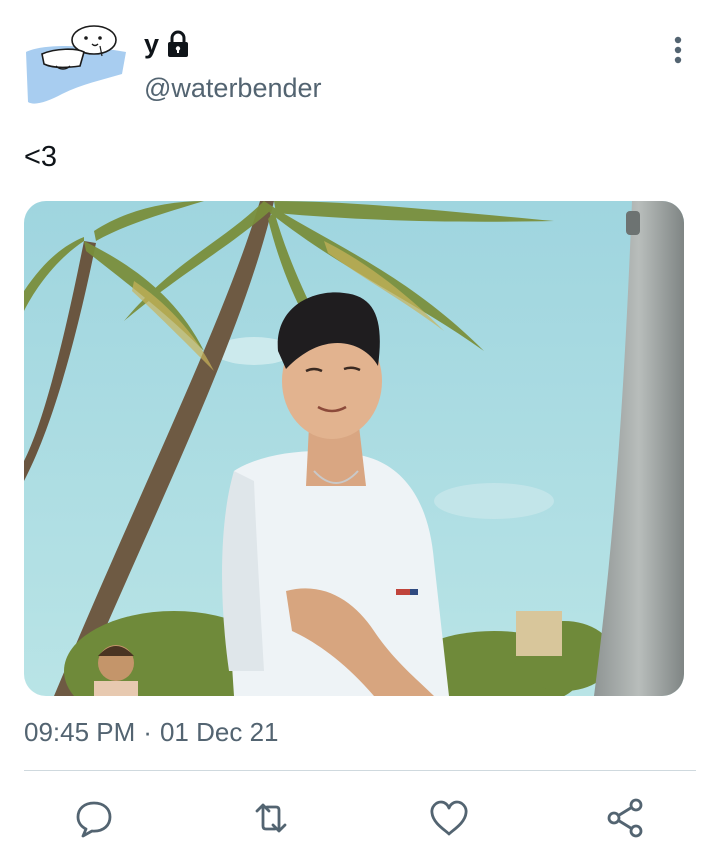 The width and height of the screenshot is (720, 864). I want to click on action-bar, so click(360, 820).